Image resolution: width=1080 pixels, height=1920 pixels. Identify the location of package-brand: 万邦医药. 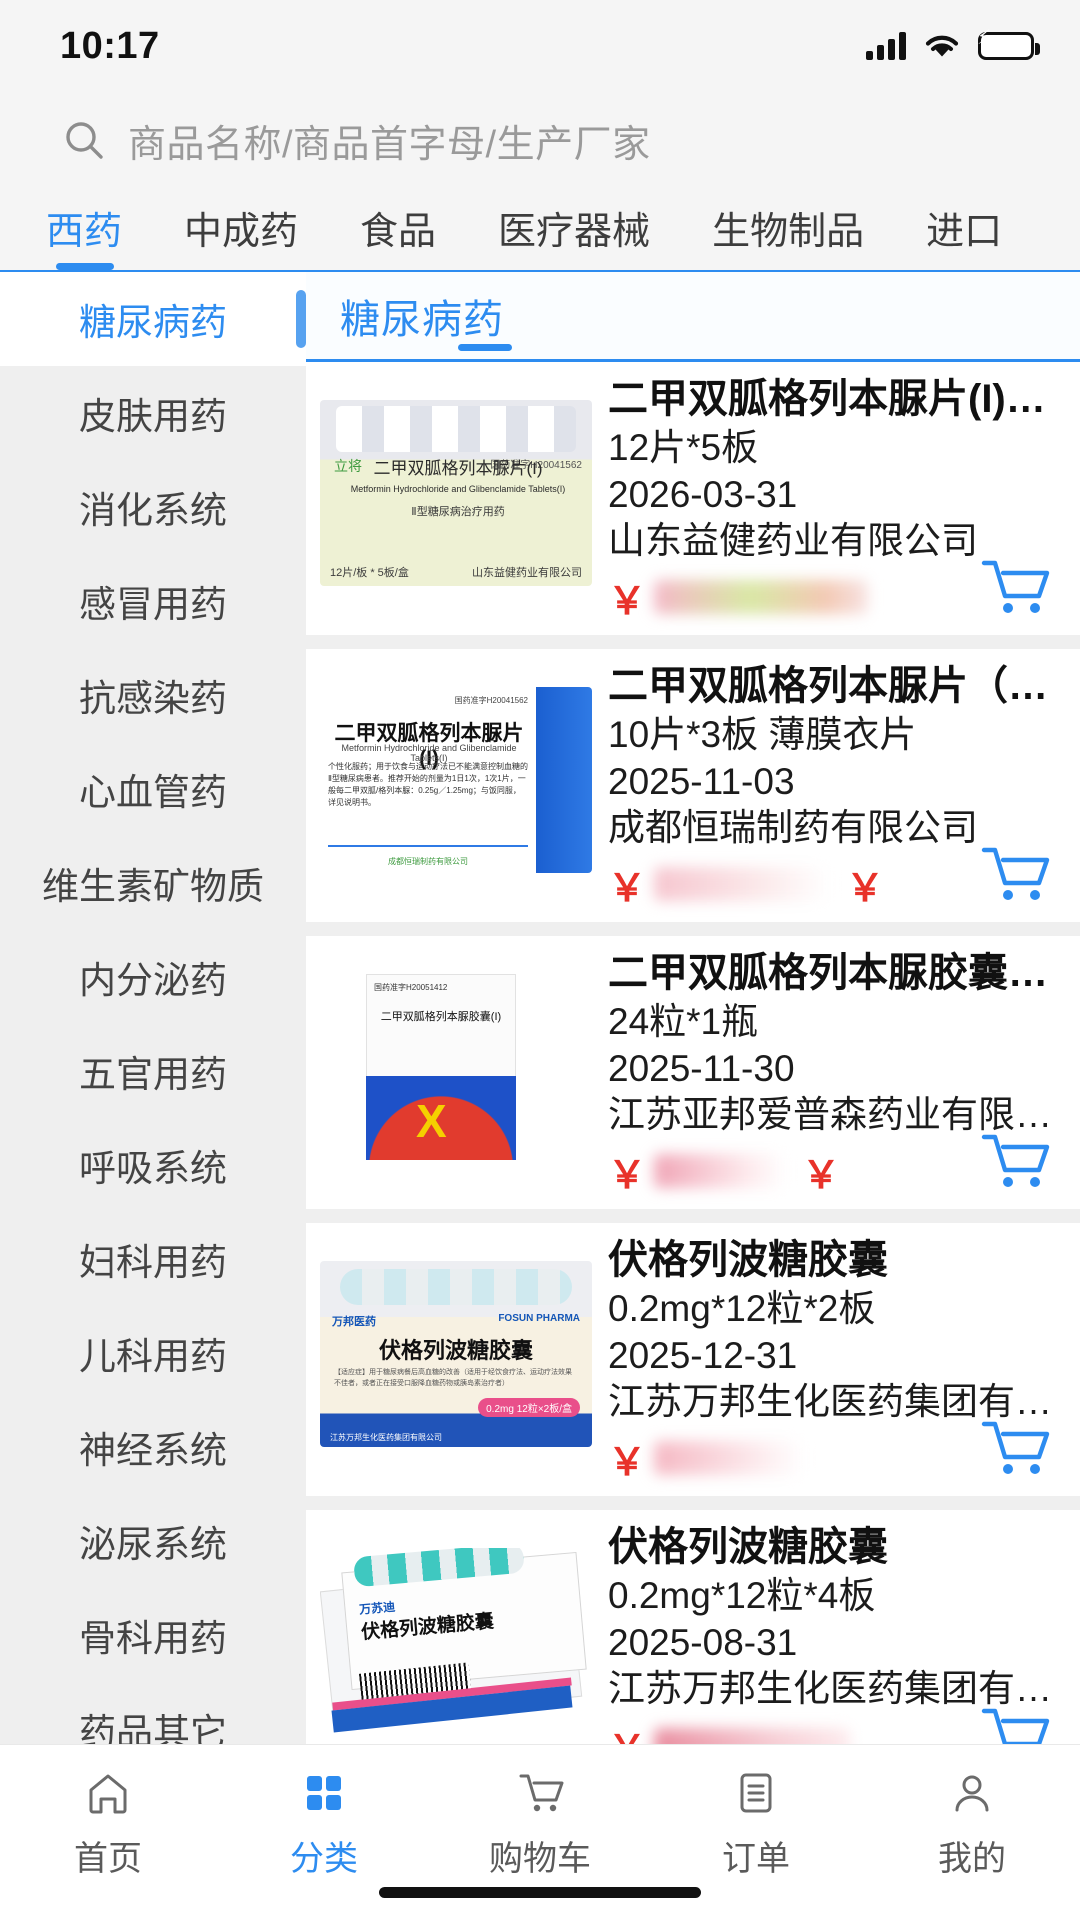
(354, 1322).